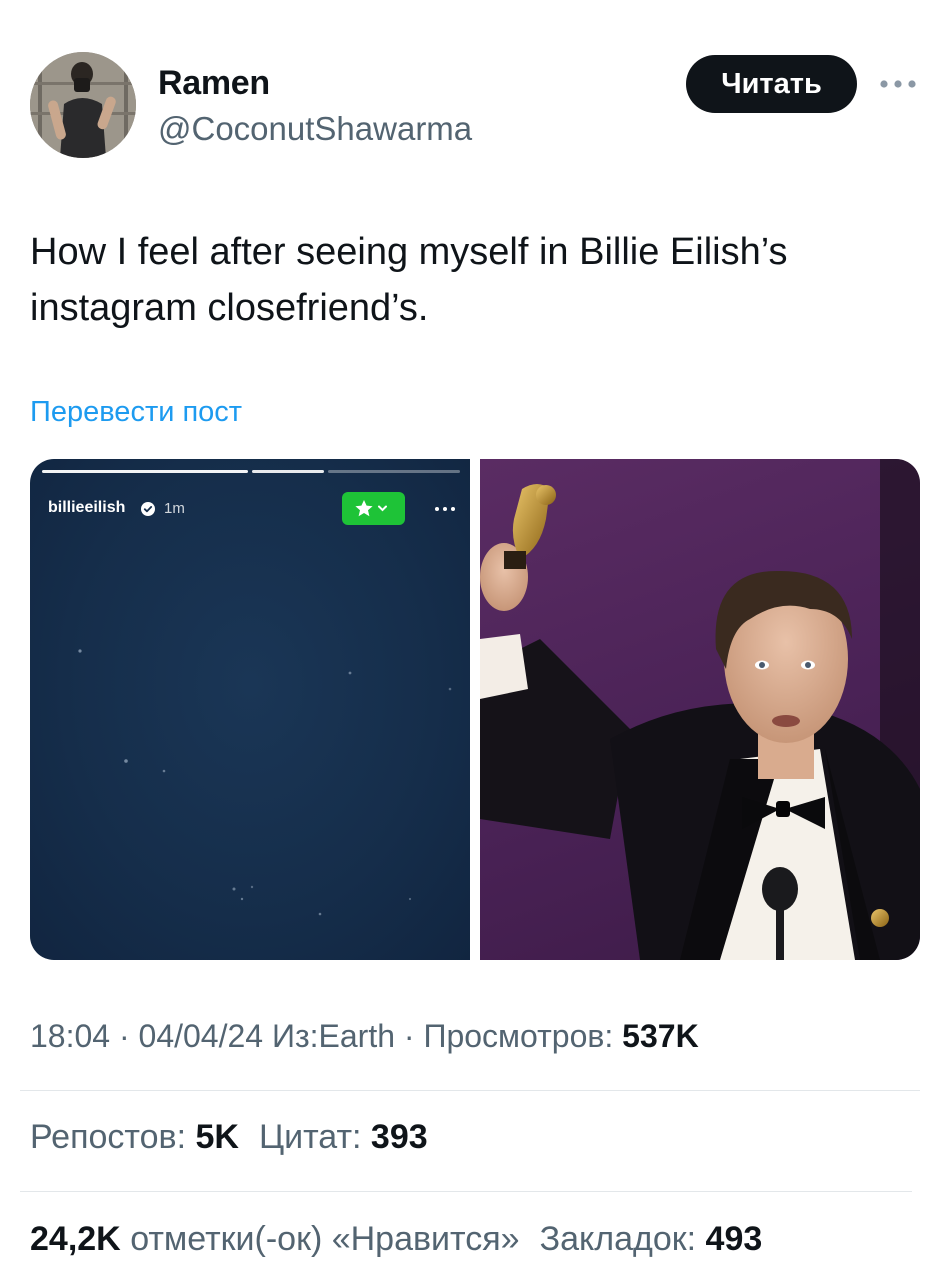  I want to click on likes-stat: 24,2K отметки(-ок) «Нравится», so click(275, 1239).